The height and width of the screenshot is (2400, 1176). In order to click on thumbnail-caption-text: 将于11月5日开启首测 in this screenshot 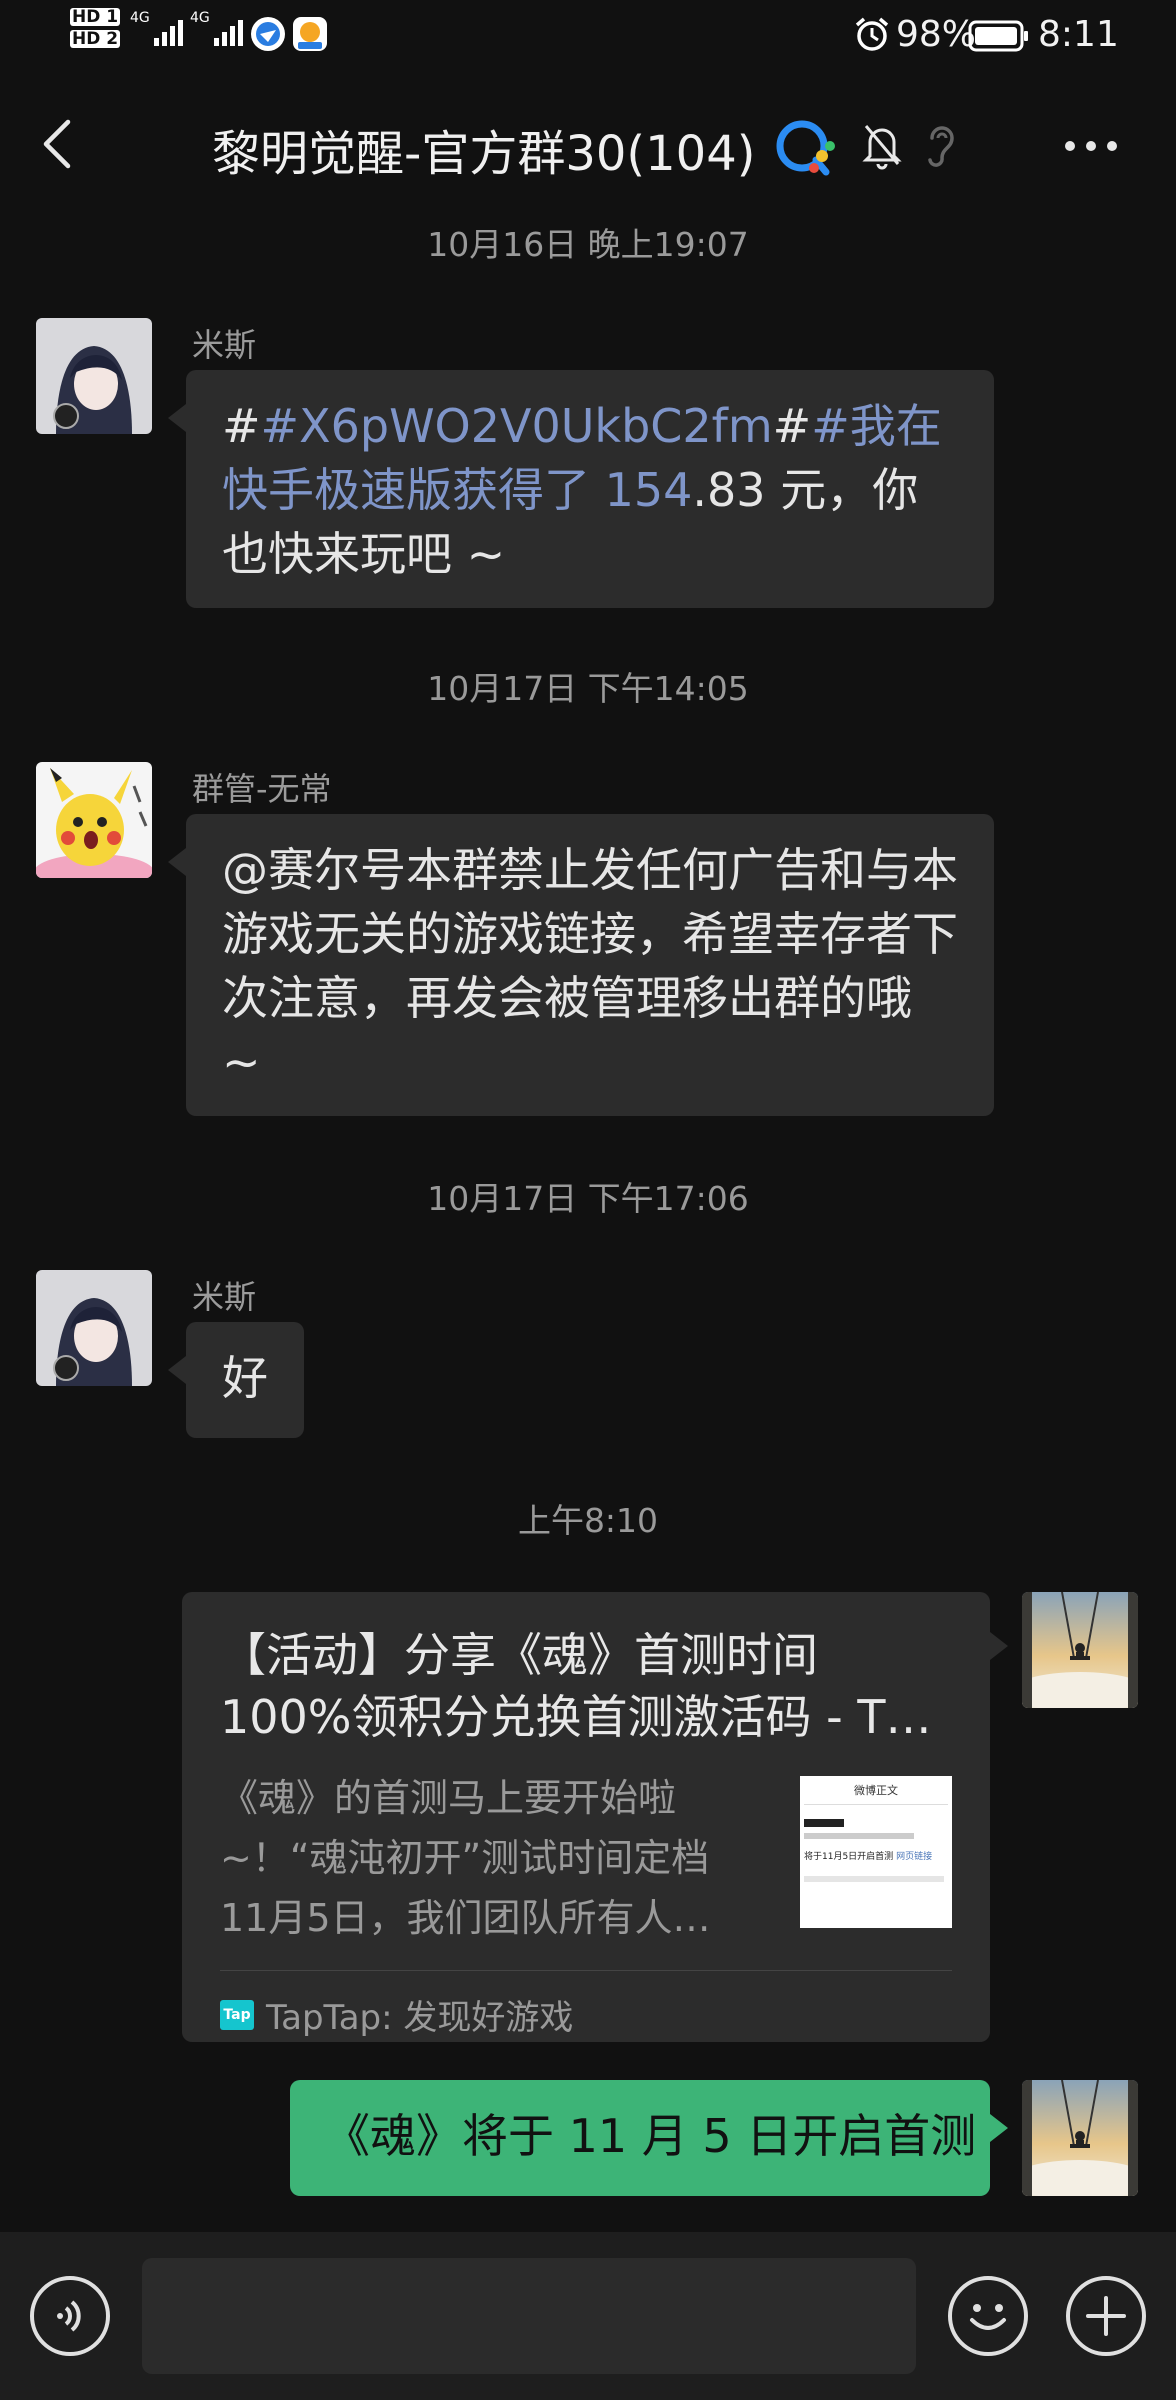, I will do `click(849, 1857)`.